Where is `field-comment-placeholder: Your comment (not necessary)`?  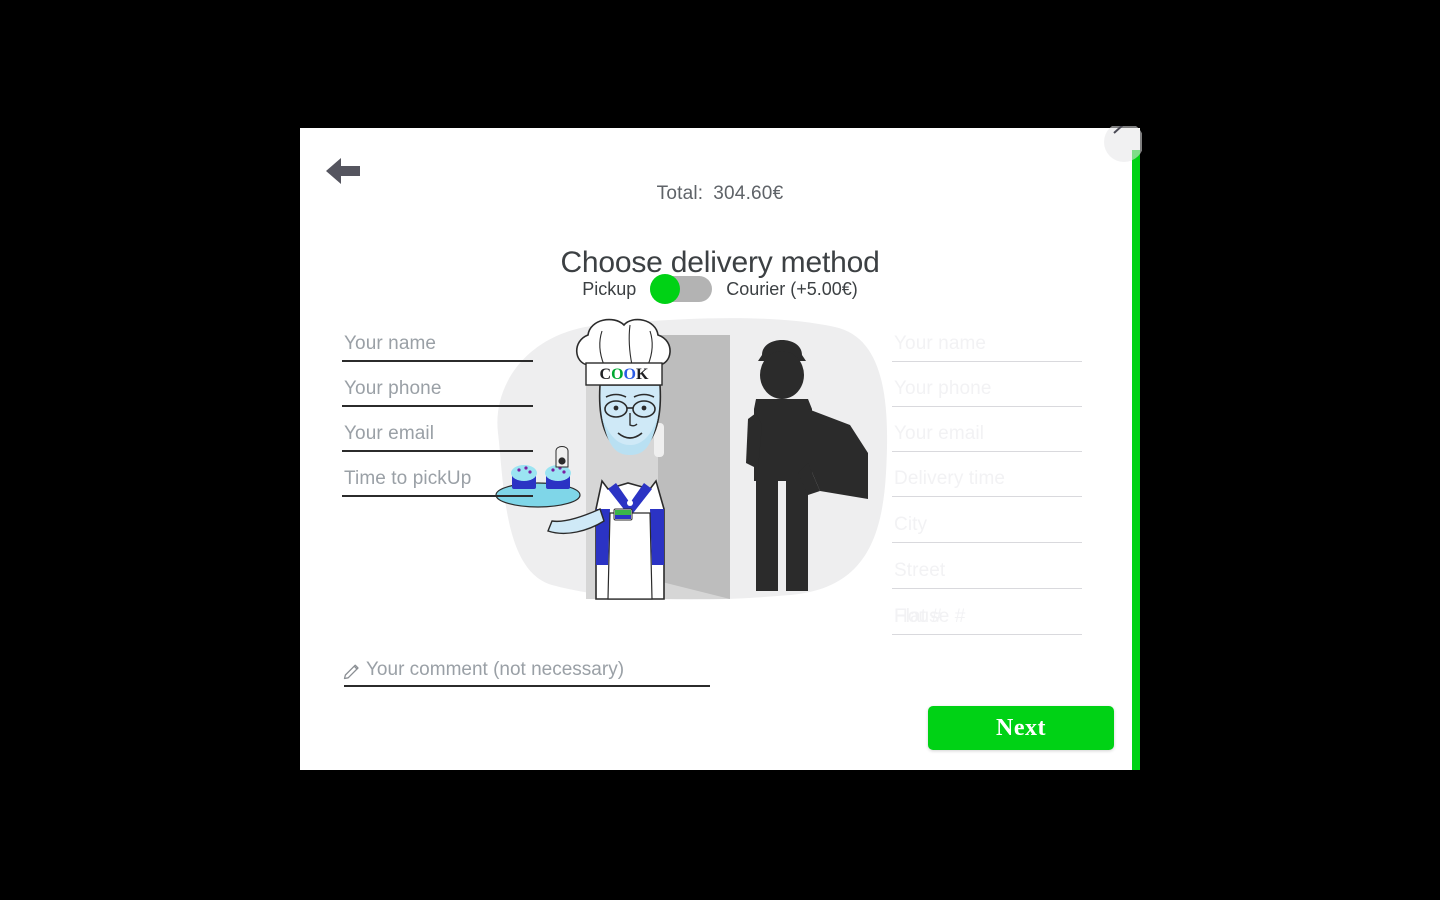
field-comment-placeholder: Your comment (not necessary) is located at coordinates (495, 669).